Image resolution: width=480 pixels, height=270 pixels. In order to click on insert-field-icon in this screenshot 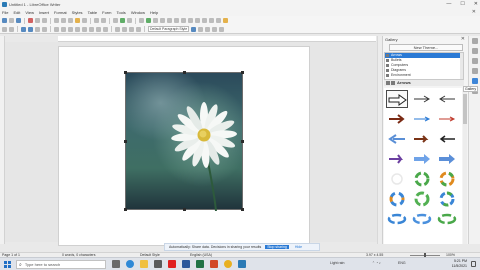, I will do `click(176, 20)`.